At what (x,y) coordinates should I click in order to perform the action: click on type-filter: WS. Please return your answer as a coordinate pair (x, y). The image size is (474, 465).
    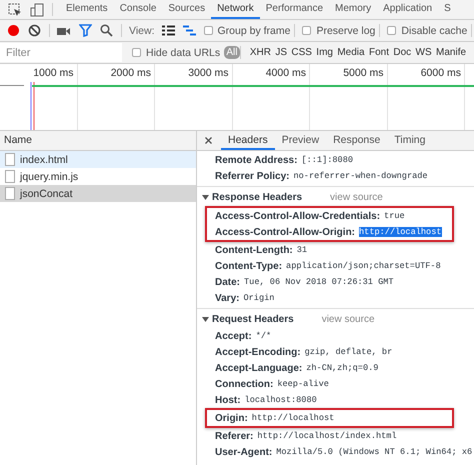
    Looking at the image, I should click on (423, 52).